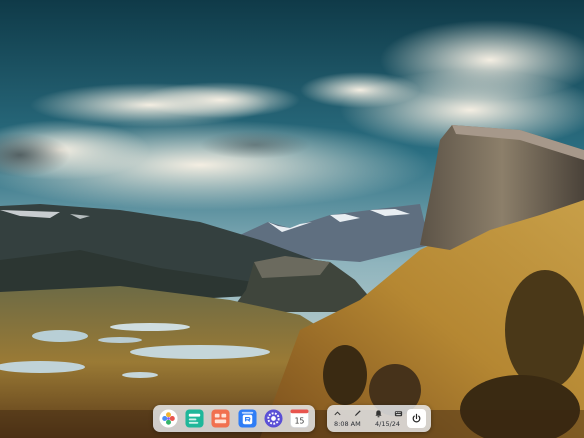  I want to click on pen-icon, so click(357, 413).